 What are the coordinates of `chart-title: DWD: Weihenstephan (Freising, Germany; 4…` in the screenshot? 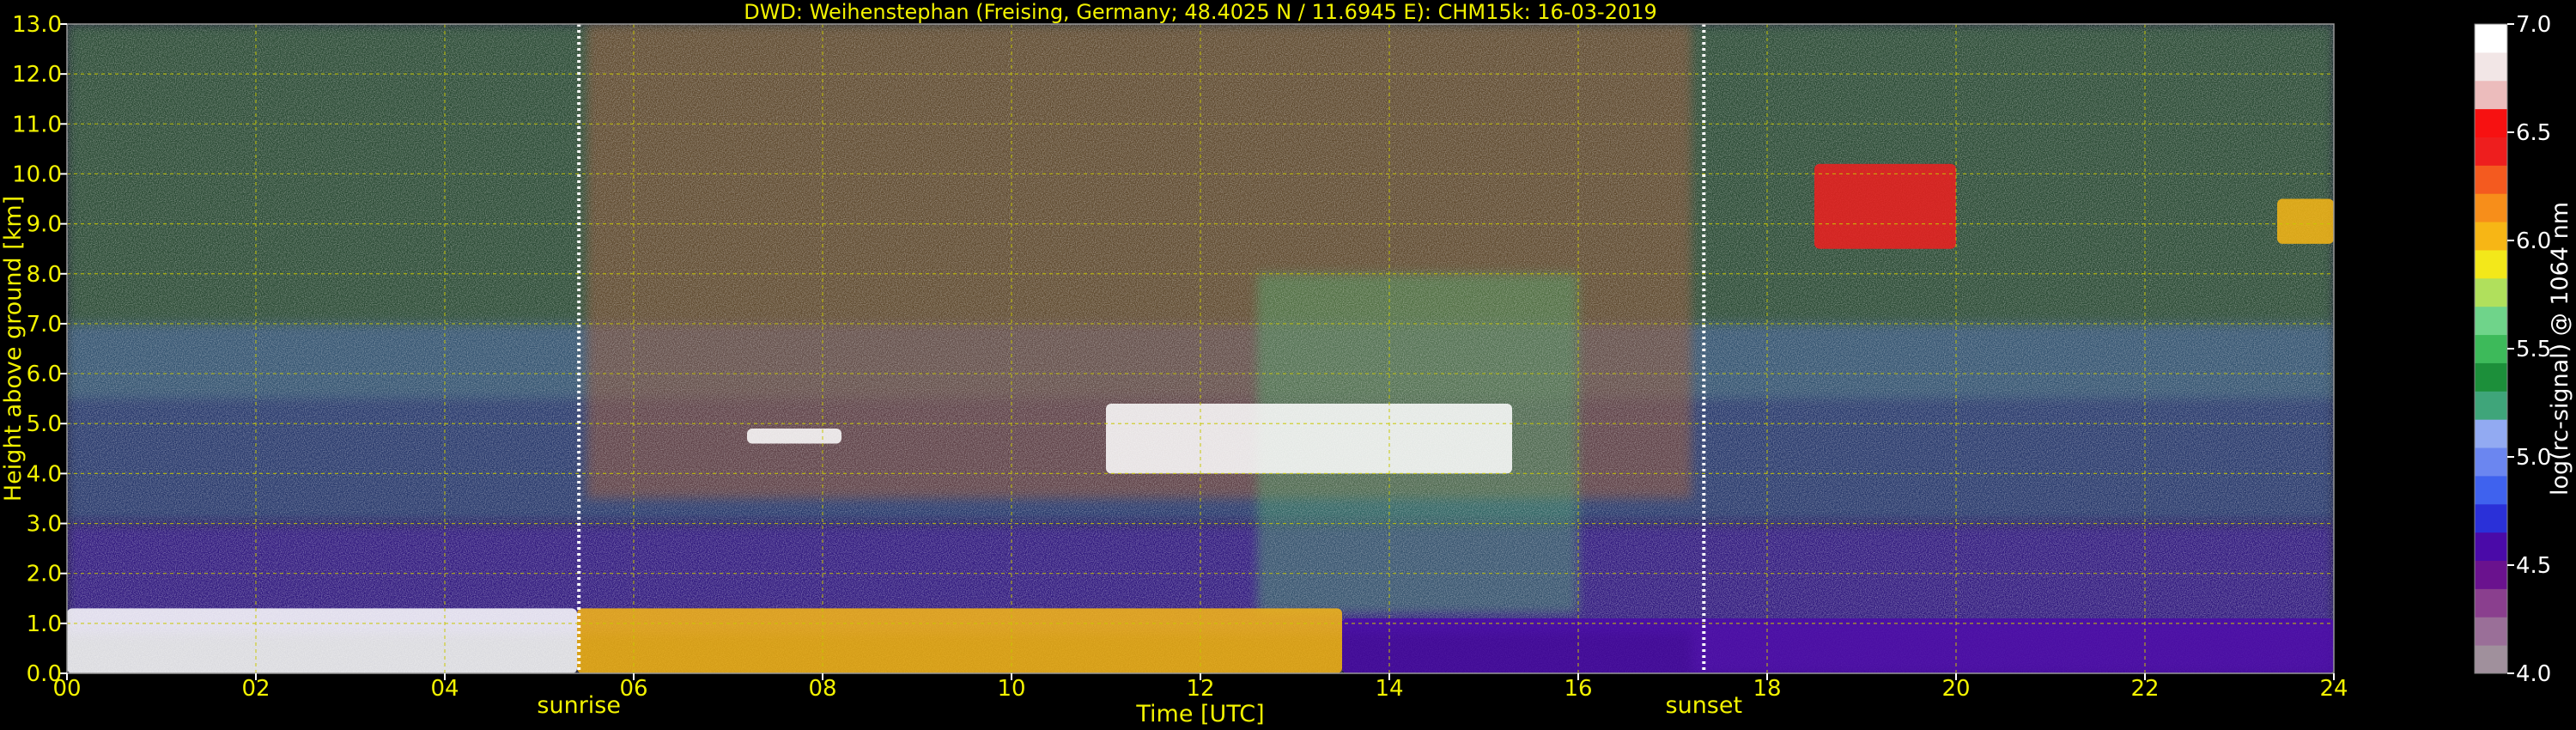 It's located at (1200, 12).